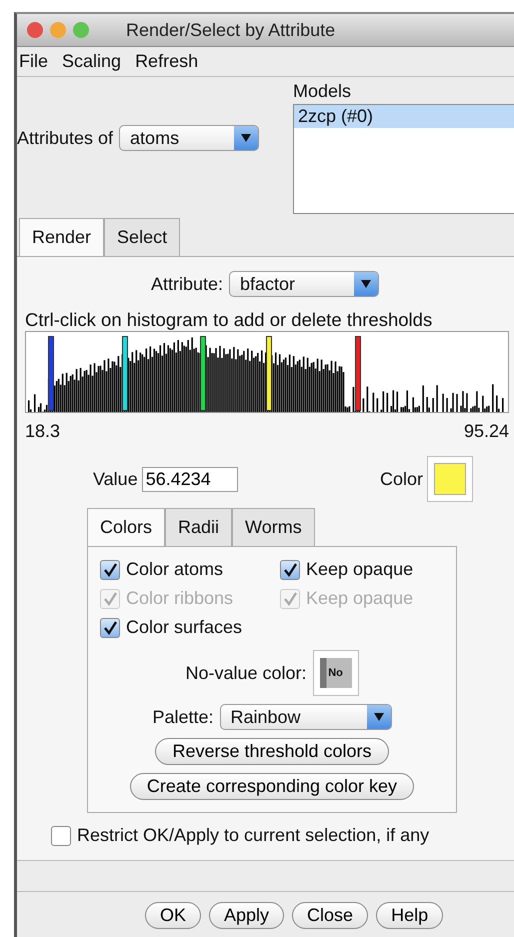 The height and width of the screenshot is (937, 514). I want to click on value-field: 56.4234, so click(190, 479).